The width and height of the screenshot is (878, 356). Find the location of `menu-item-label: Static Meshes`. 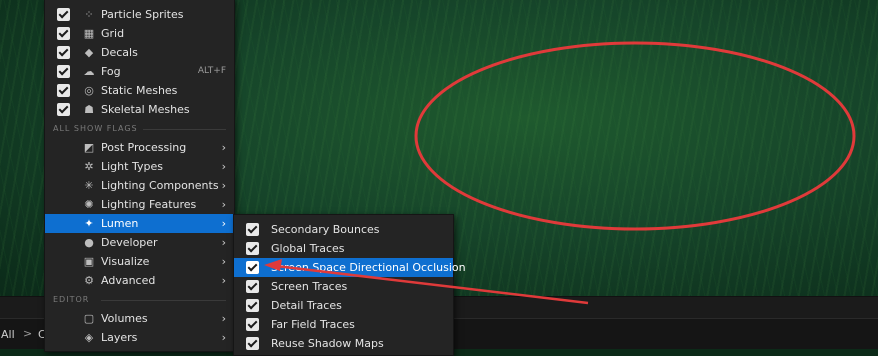

menu-item-label: Static Meshes is located at coordinates (139, 90).